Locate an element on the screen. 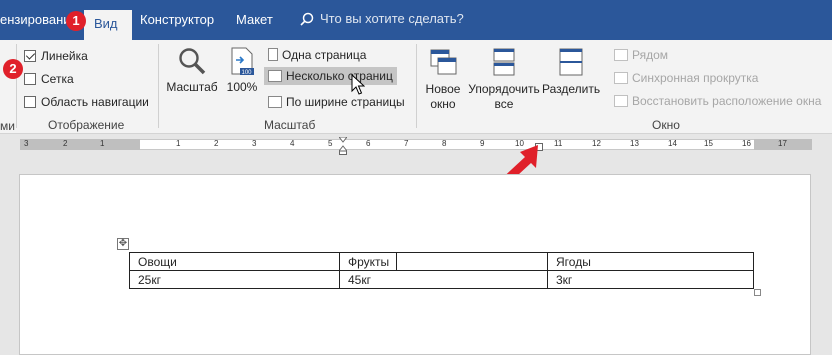 This screenshot has width=832, height=355. split-window-icon is located at coordinates (571, 62).